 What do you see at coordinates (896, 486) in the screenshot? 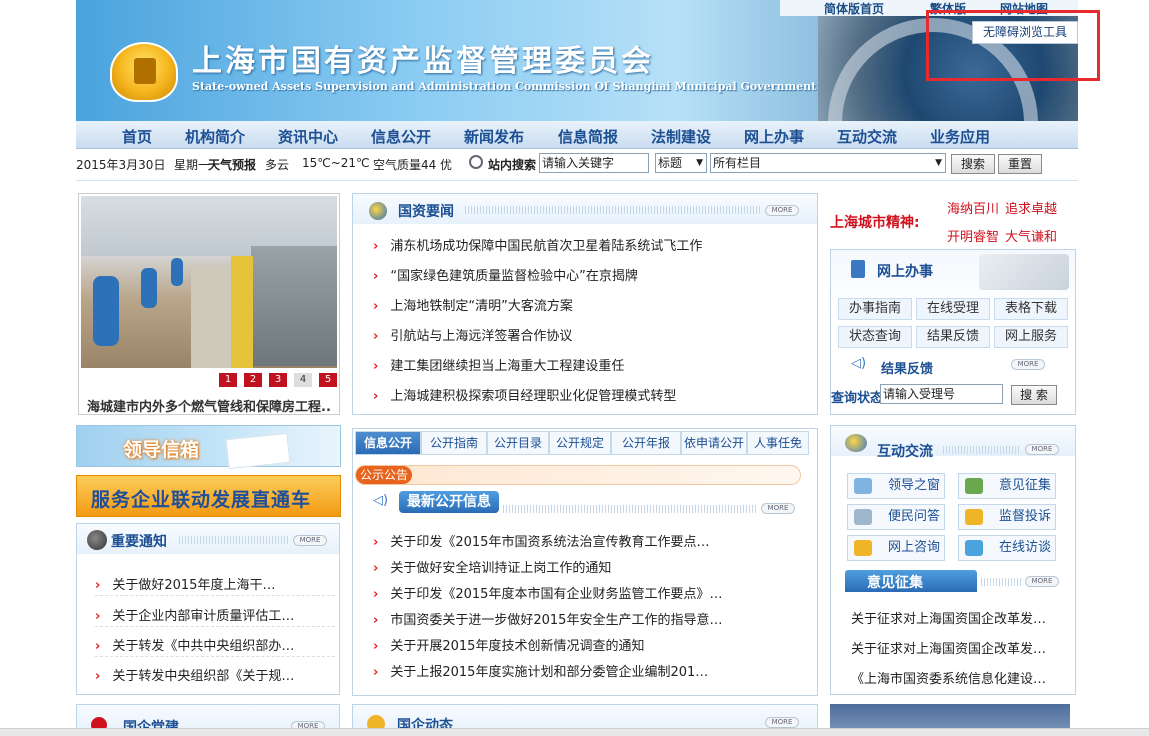
I see `leader-window-button: 领导之窗` at bounding box center [896, 486].